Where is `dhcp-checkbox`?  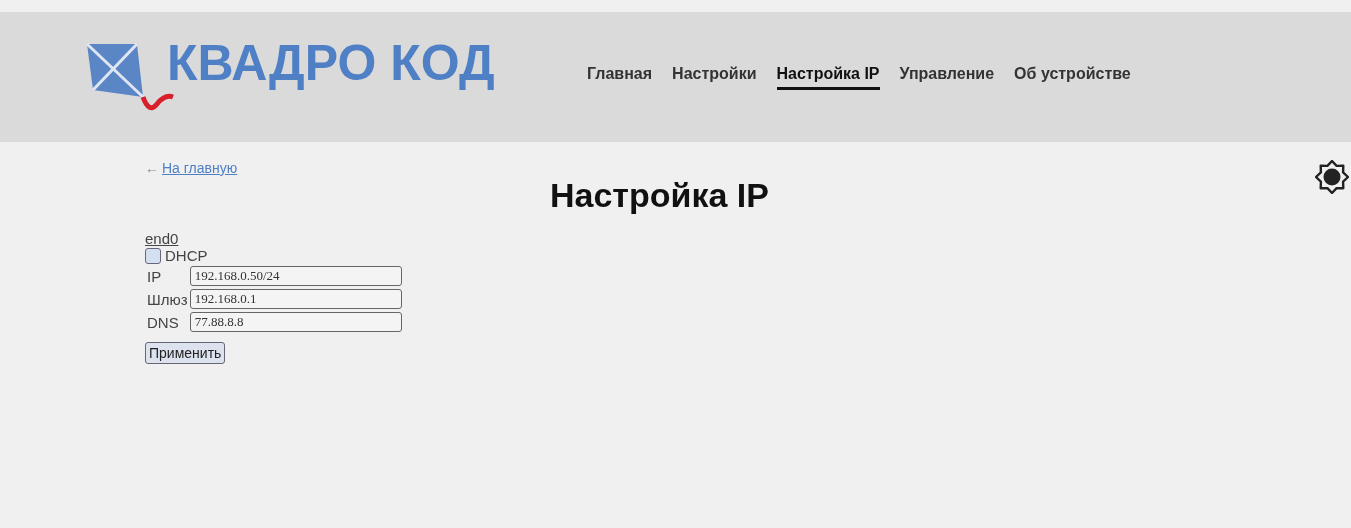 dhcp-checkbox is located at coordinates (153, 255).